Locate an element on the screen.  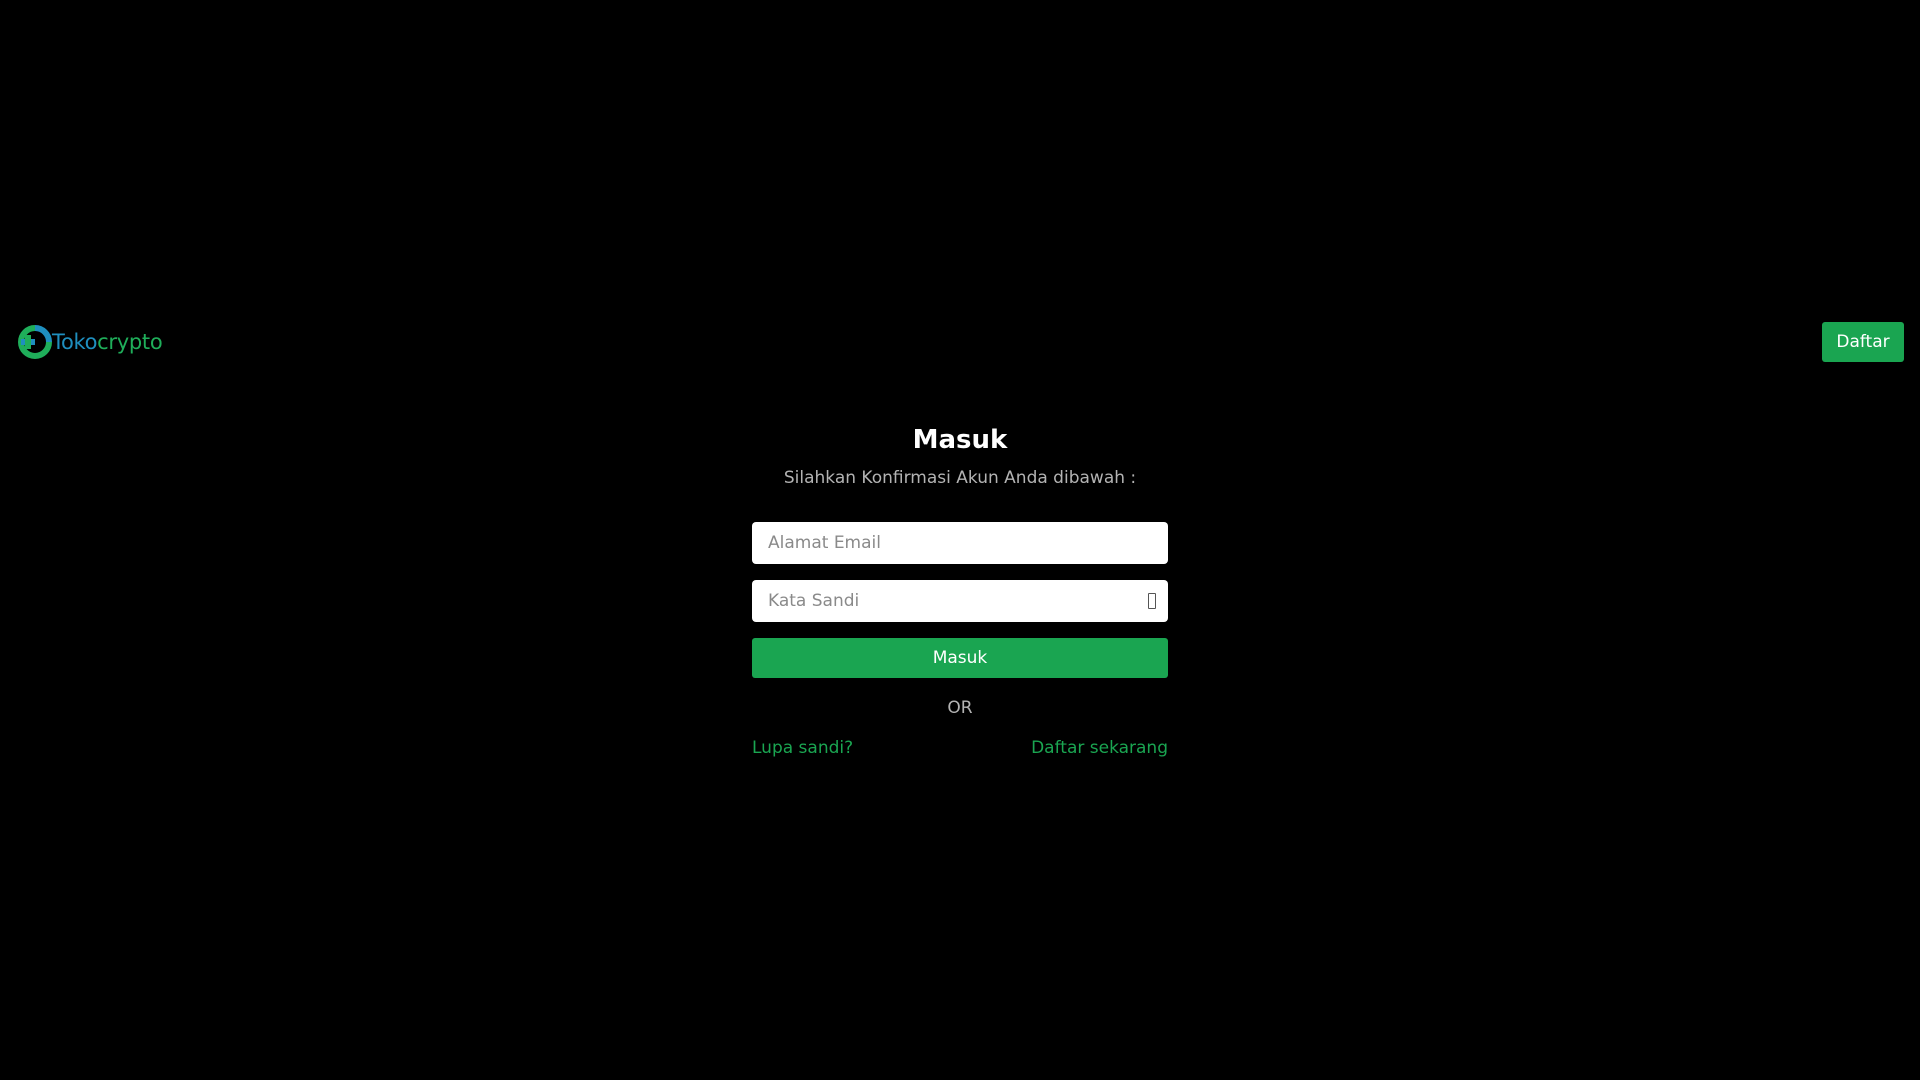
page-title: Masuk is located at coordinates (960, 440).